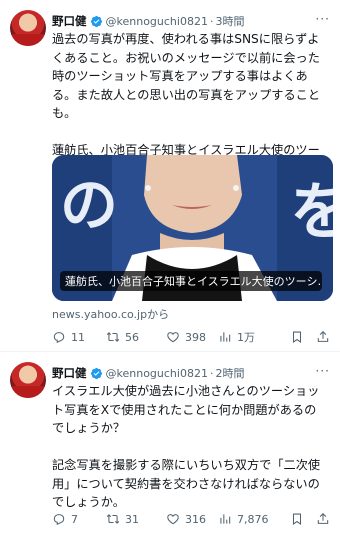 This screenshot has width=340, height=540. I want to click on reply-count: 7, so click(74, 519).